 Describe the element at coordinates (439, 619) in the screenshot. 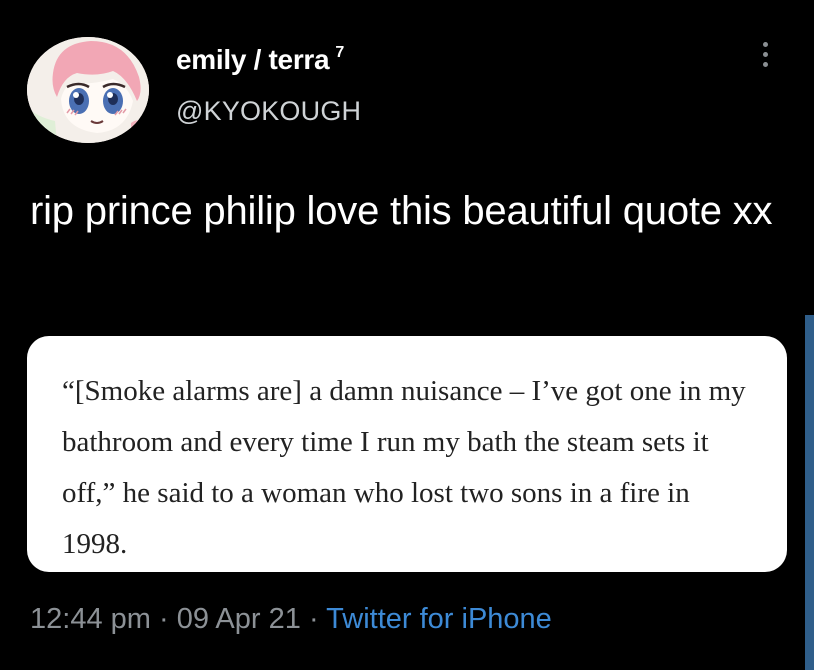

I see `tweet-source-link: Twitter for iPhone` at that location.